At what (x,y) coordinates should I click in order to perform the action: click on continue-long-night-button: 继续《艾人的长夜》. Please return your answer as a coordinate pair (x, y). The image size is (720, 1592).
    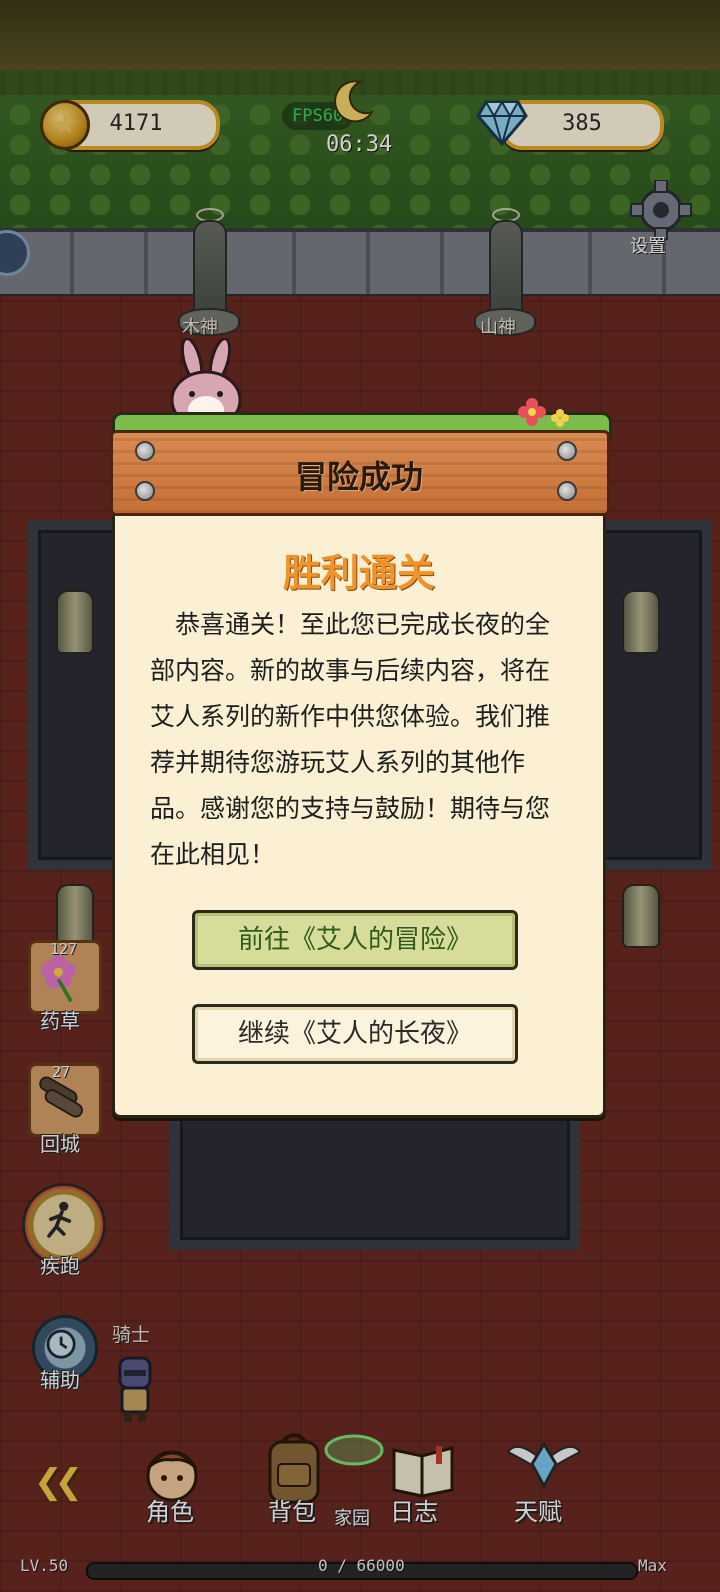
    Looking at the image, I should click on (355, 1034).